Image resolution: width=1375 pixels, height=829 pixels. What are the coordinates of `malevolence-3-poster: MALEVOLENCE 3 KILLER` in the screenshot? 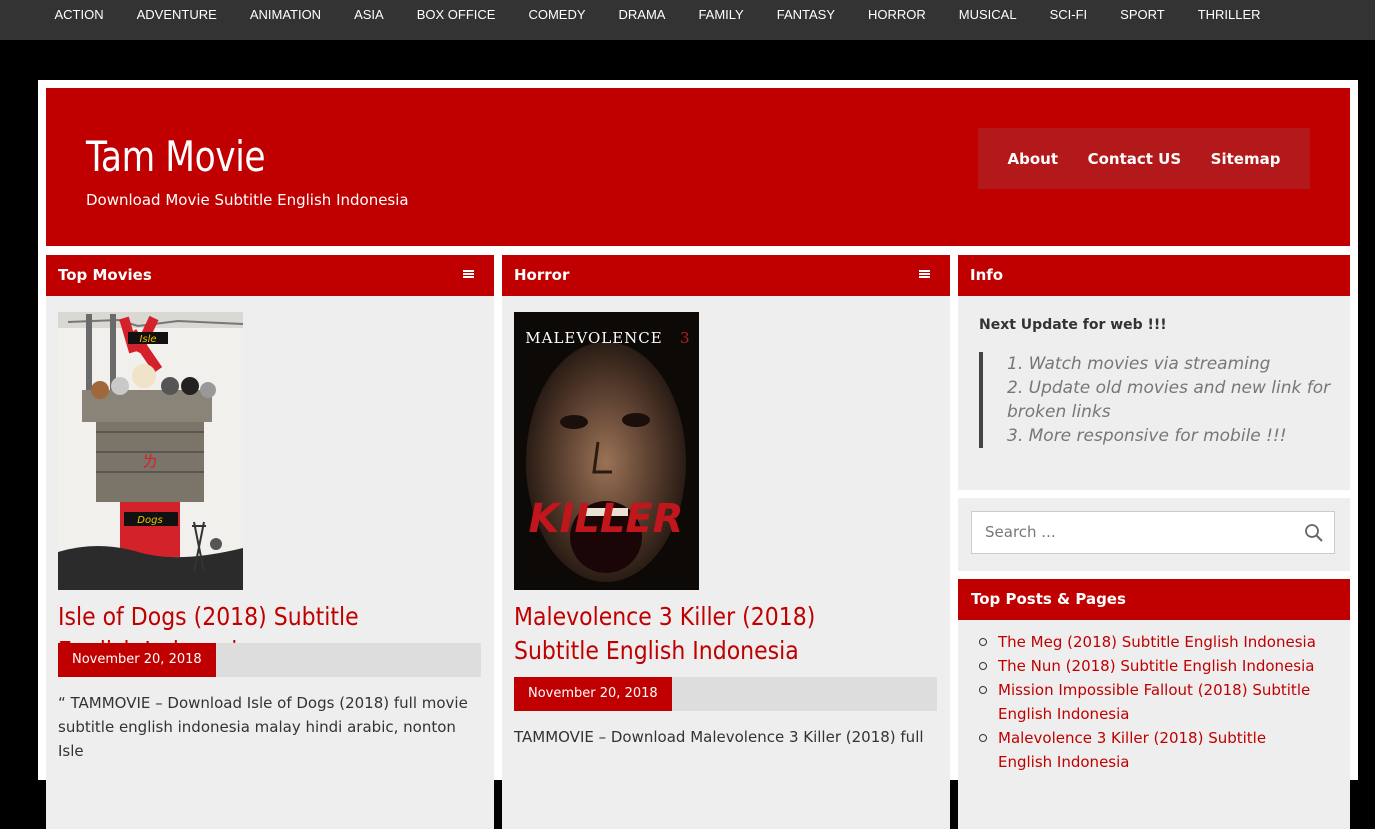 It's located at (606, 451).